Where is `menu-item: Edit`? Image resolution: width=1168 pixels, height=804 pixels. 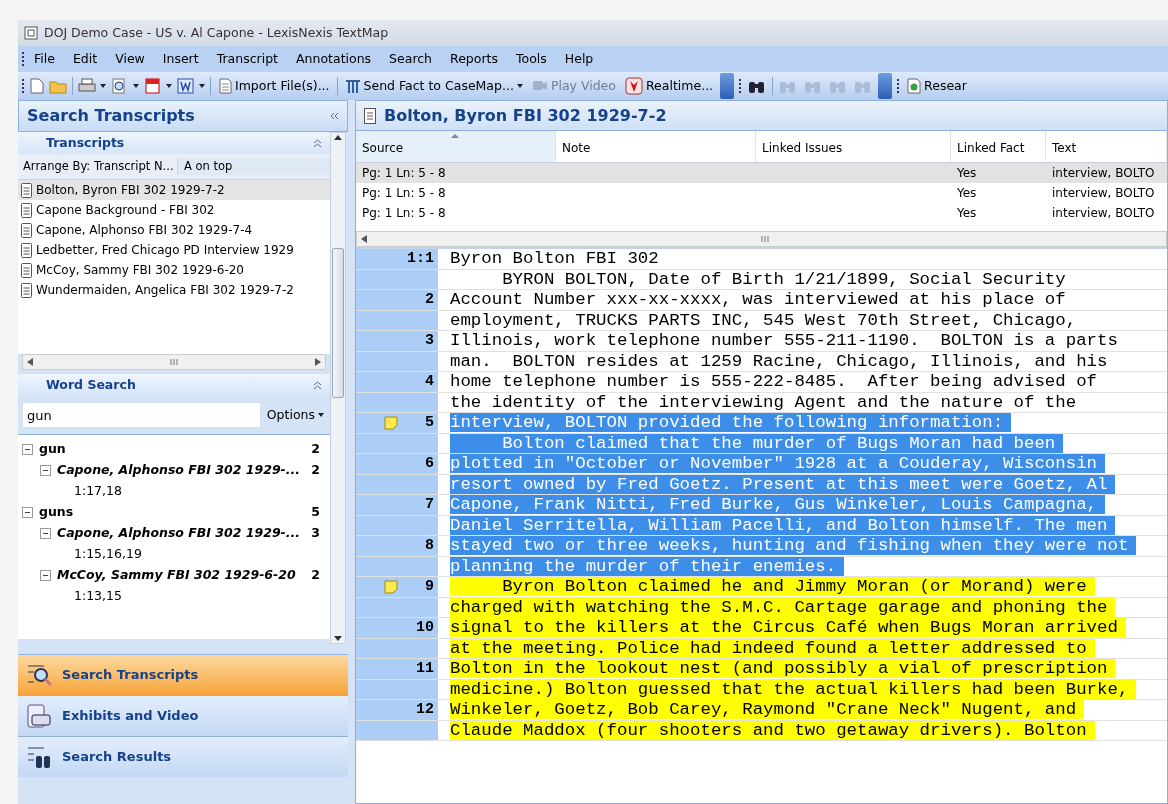
menu-item: Edit is located at coordinates (85, 59).